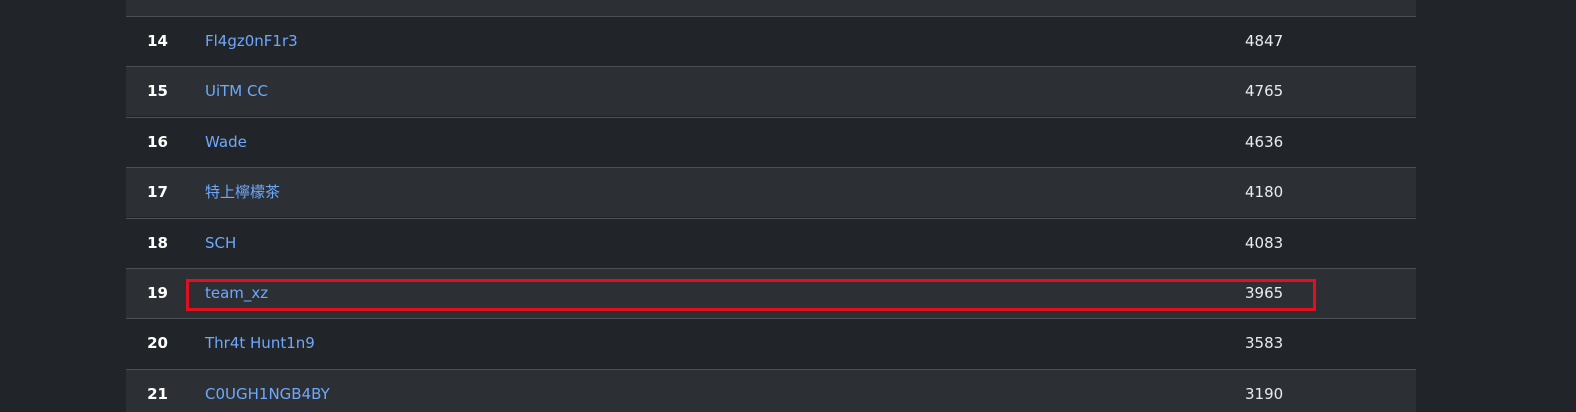 This screenshot has width=1576, height=412. What do you see at coordinates (1264, 394) in the screenshot?
I see `score-cell: 3190` at bounding box center [1264, 394].